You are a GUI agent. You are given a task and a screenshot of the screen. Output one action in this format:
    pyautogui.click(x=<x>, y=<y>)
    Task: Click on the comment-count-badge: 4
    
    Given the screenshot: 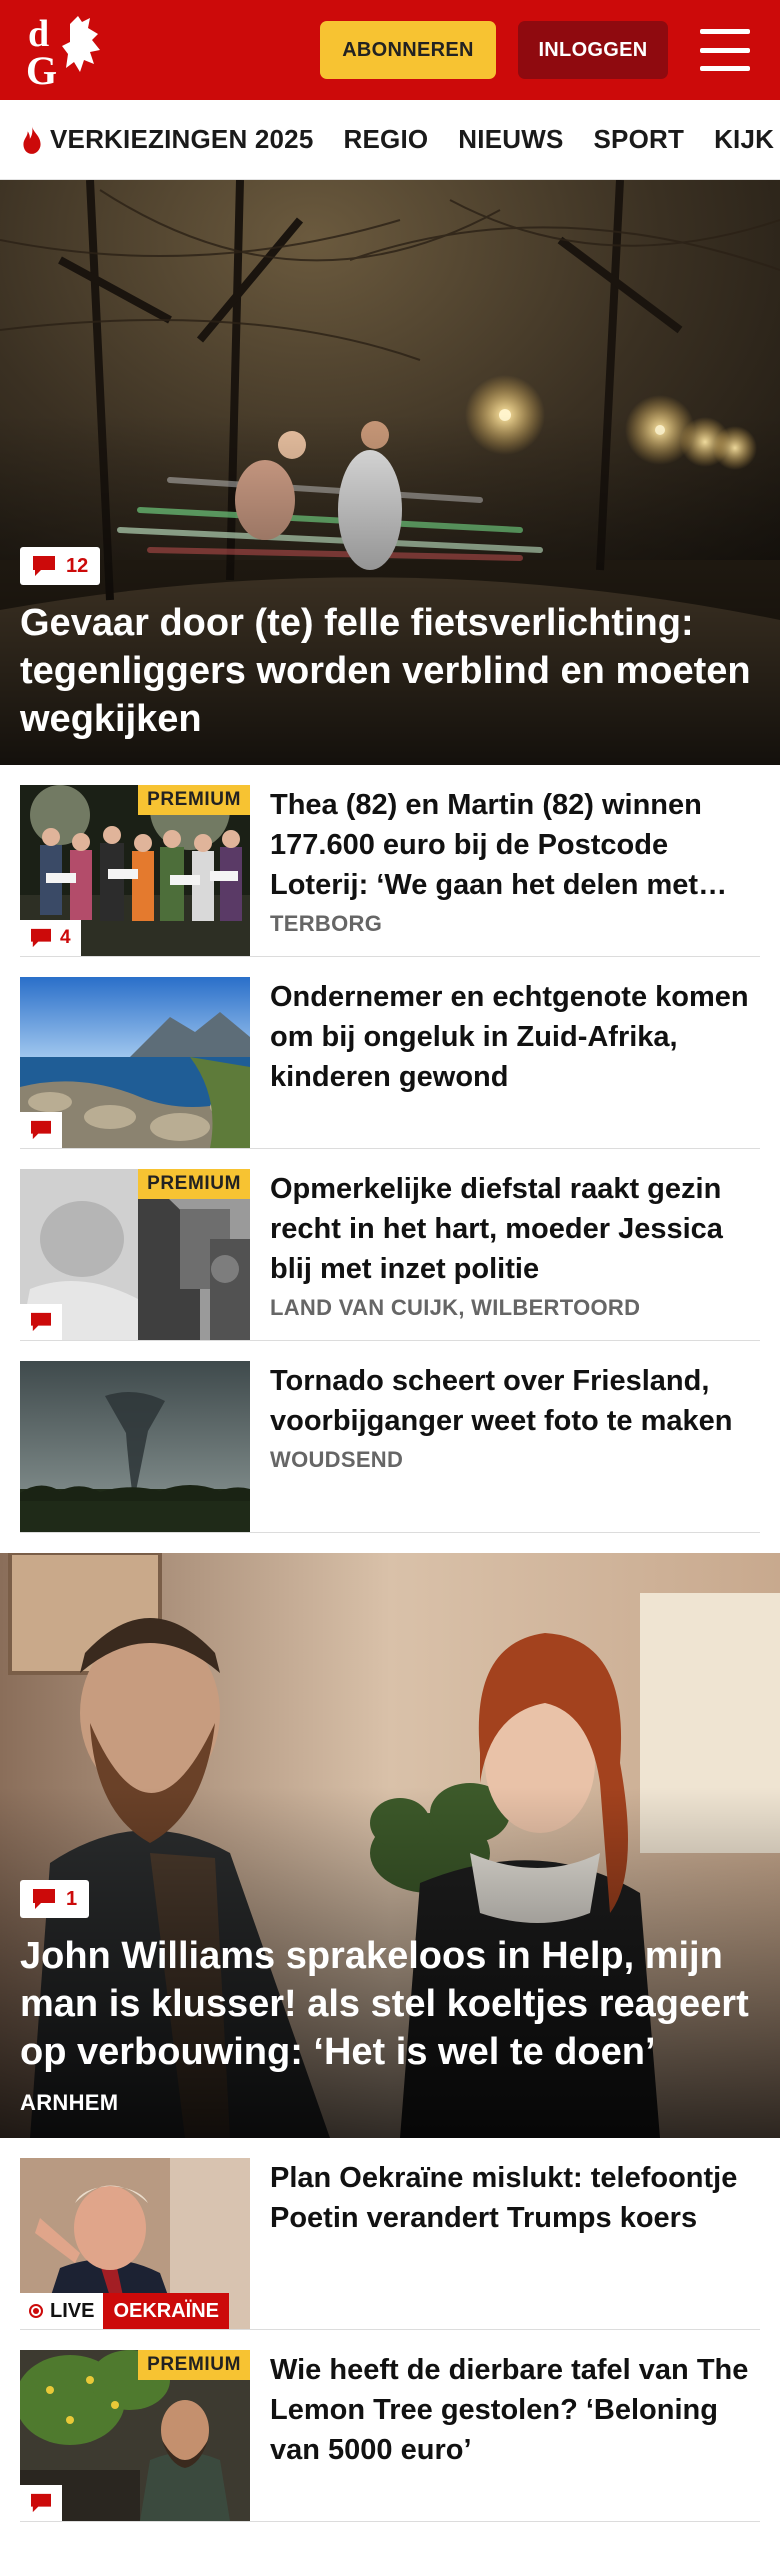 What is the action you would take?
    pyautogui.click(x=50, y=938)
    